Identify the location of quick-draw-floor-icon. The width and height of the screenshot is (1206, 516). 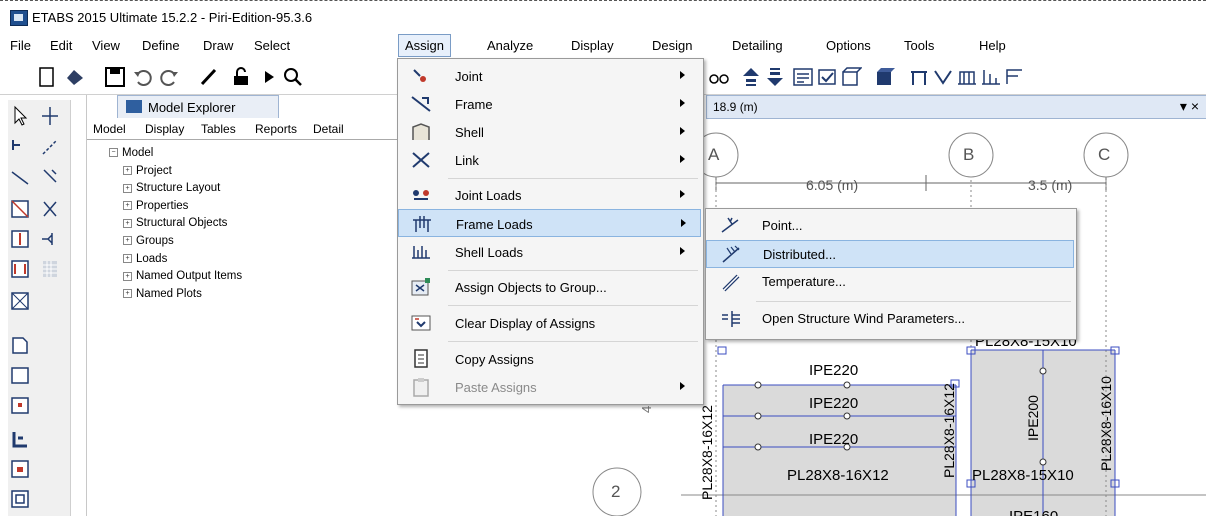
(20, 405).